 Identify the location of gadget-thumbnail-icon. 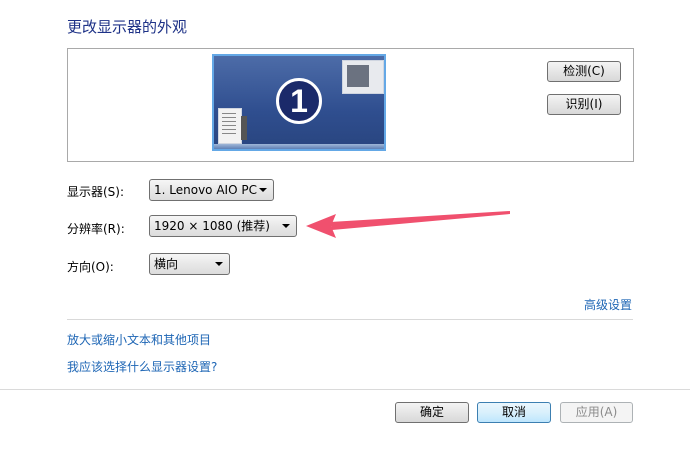
(244, 128).